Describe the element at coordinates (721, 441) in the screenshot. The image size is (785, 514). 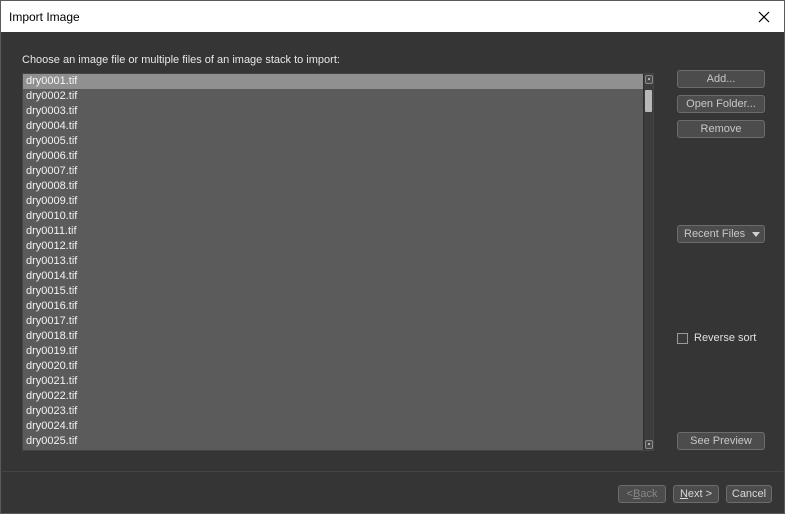
I see `see-preview-button: See Preview` at that location.